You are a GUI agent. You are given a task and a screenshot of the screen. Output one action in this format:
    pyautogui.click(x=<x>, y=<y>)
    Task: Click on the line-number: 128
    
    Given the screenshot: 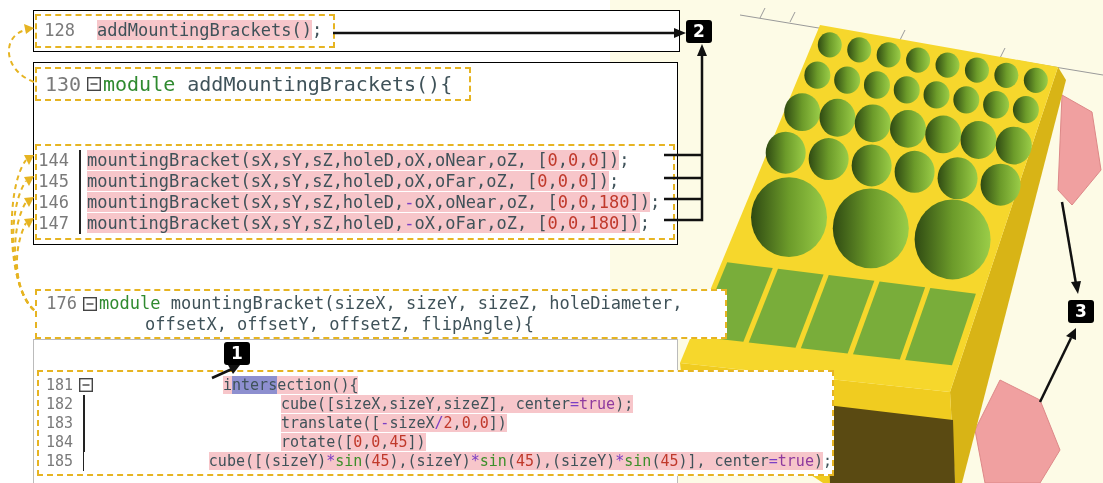 What is the action you would take?
    pyautogui.click(x=59, y=31)
    